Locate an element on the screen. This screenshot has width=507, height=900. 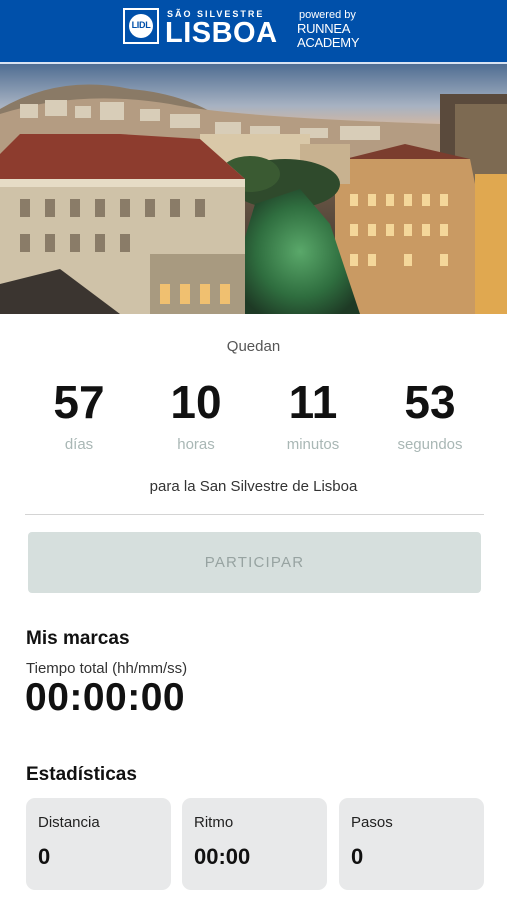
countdown-hours-value: 10 is located at coordinates (196, 402).